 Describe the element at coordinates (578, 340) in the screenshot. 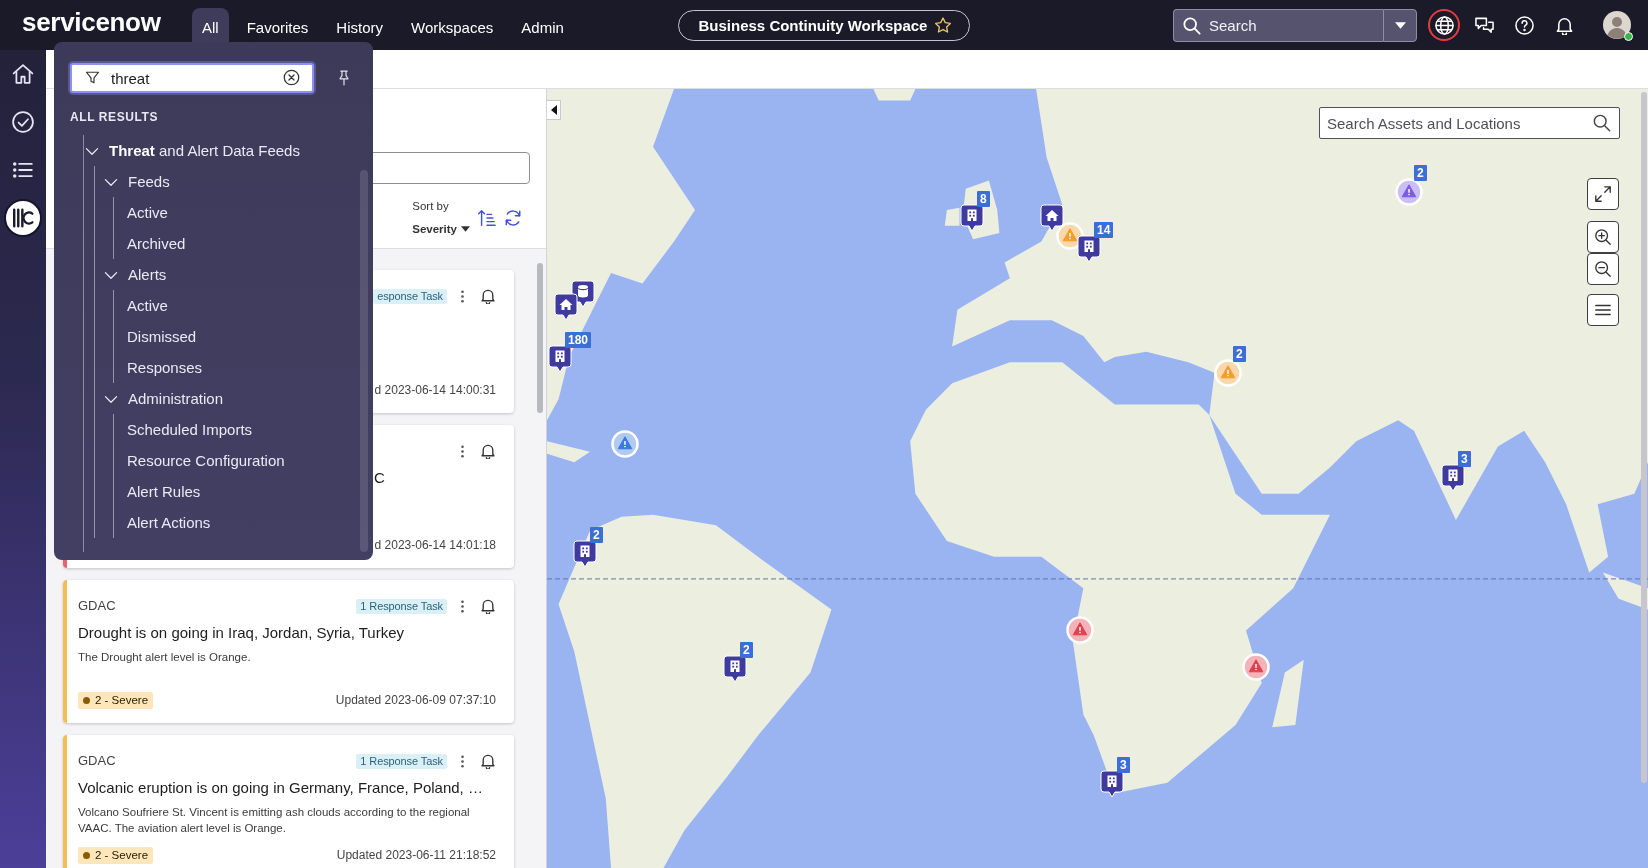

I see `cluster-count: 180` at that location.